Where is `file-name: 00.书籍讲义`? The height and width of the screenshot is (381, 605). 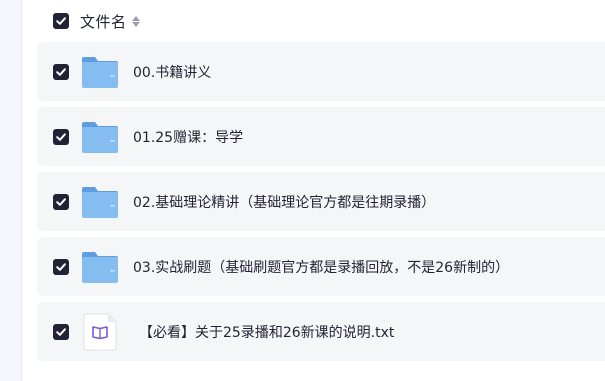 file-name: 00.书籍讲义 is located at coordinates (172, 72).